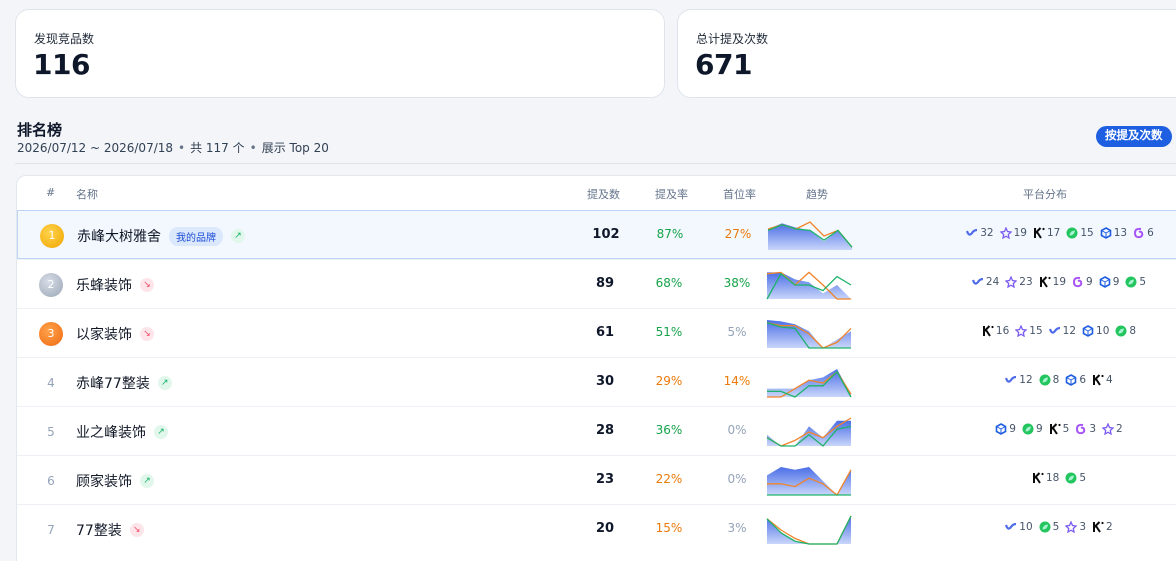 The height and width of the screenshot is (561, 1176). What do you see at coordinates (1045, 194) in the screenshot?
I see `col-platforms: 平台分布` at bounding box center [1045, 194].